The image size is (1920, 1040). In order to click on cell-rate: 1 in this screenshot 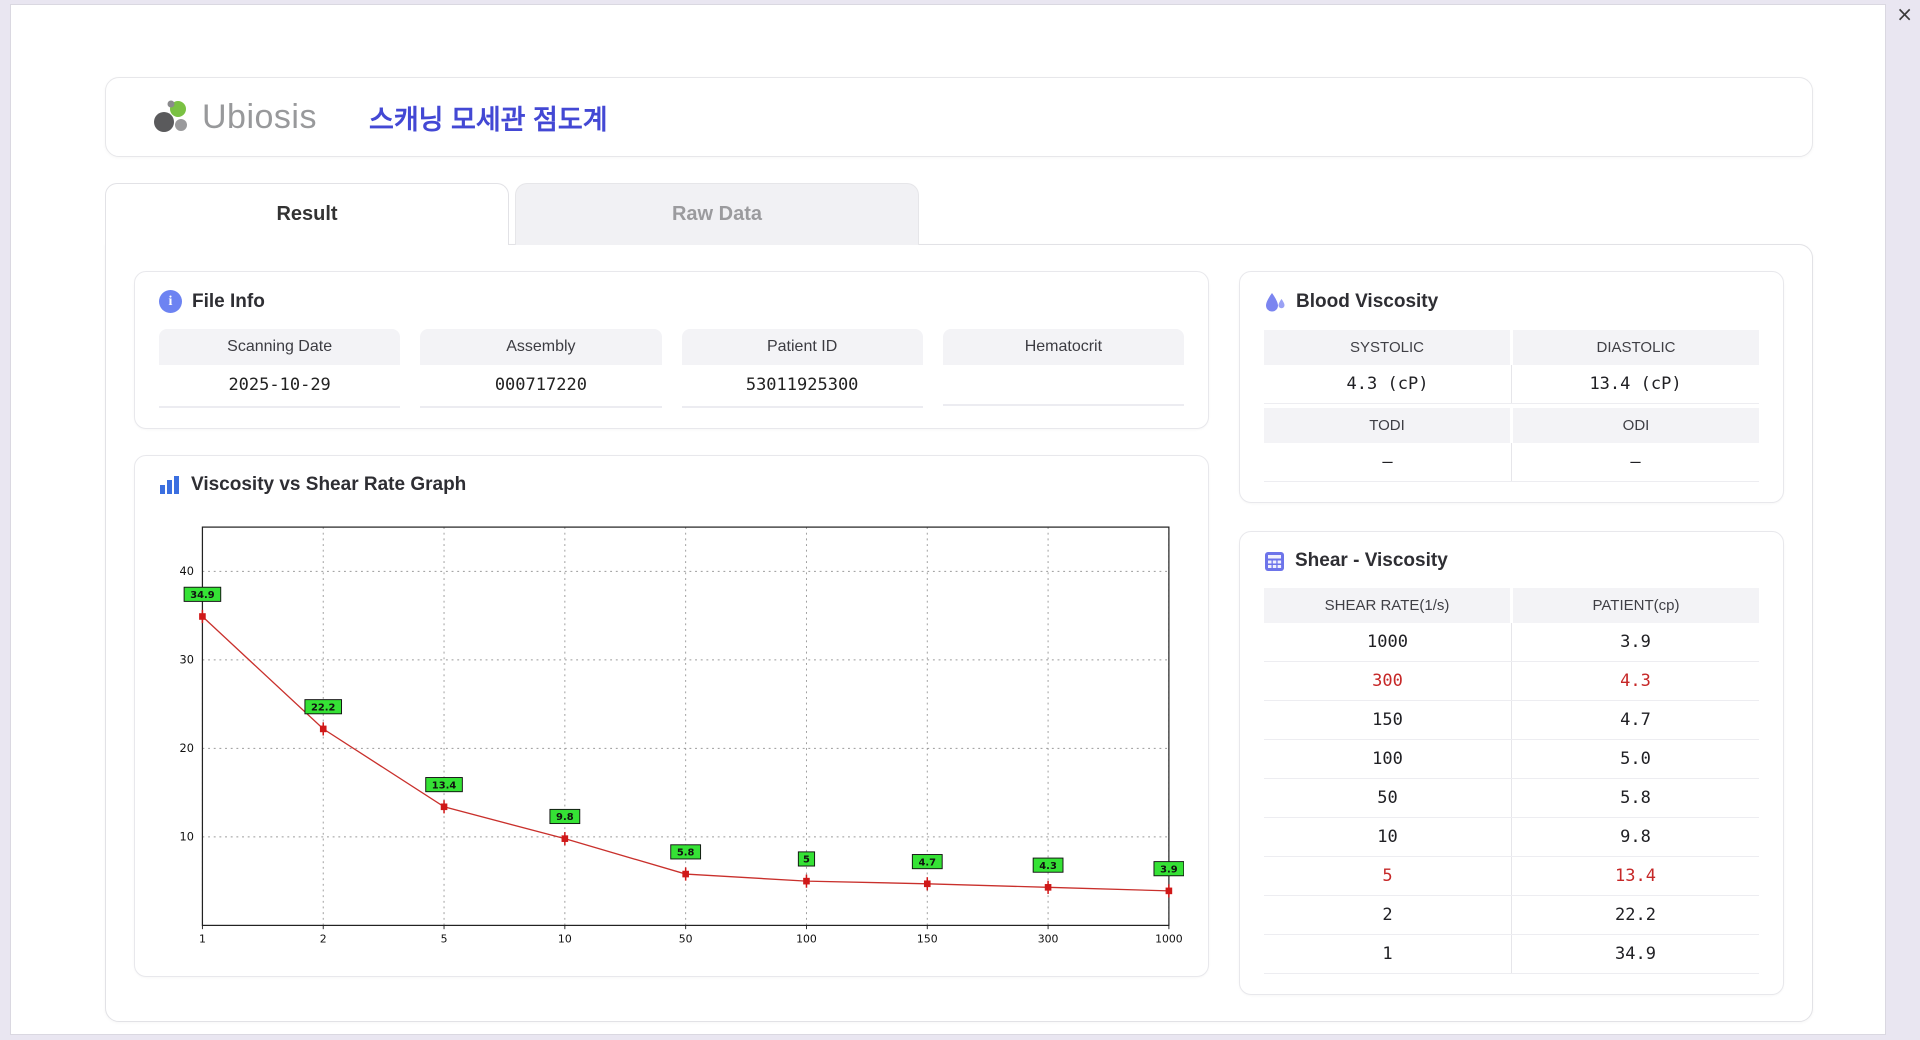, I will do `click(1387, 954)`.